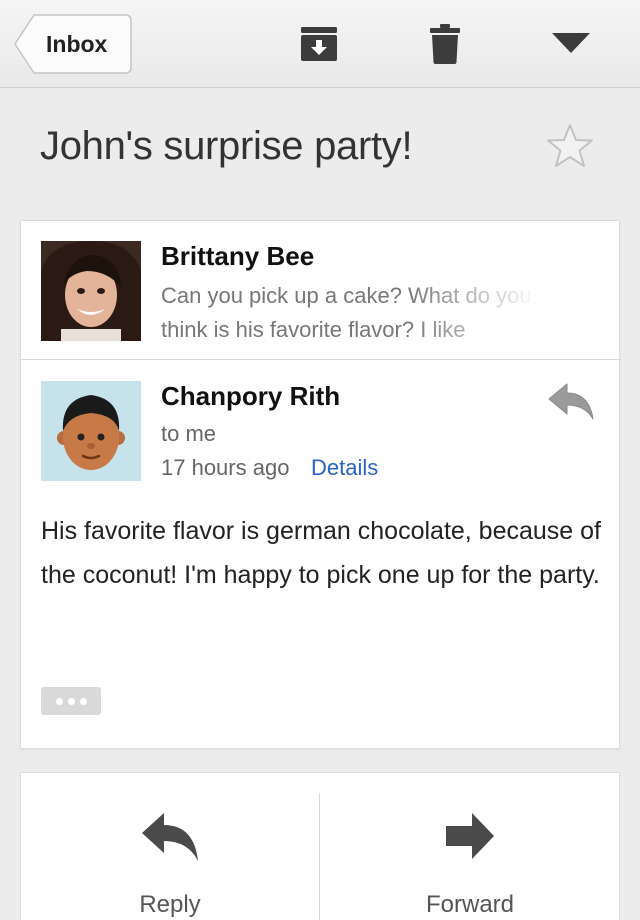  What do you see at coordinates (570, 146) in the screenshot?
I see `star-icon` at bounding box center [570, 146].